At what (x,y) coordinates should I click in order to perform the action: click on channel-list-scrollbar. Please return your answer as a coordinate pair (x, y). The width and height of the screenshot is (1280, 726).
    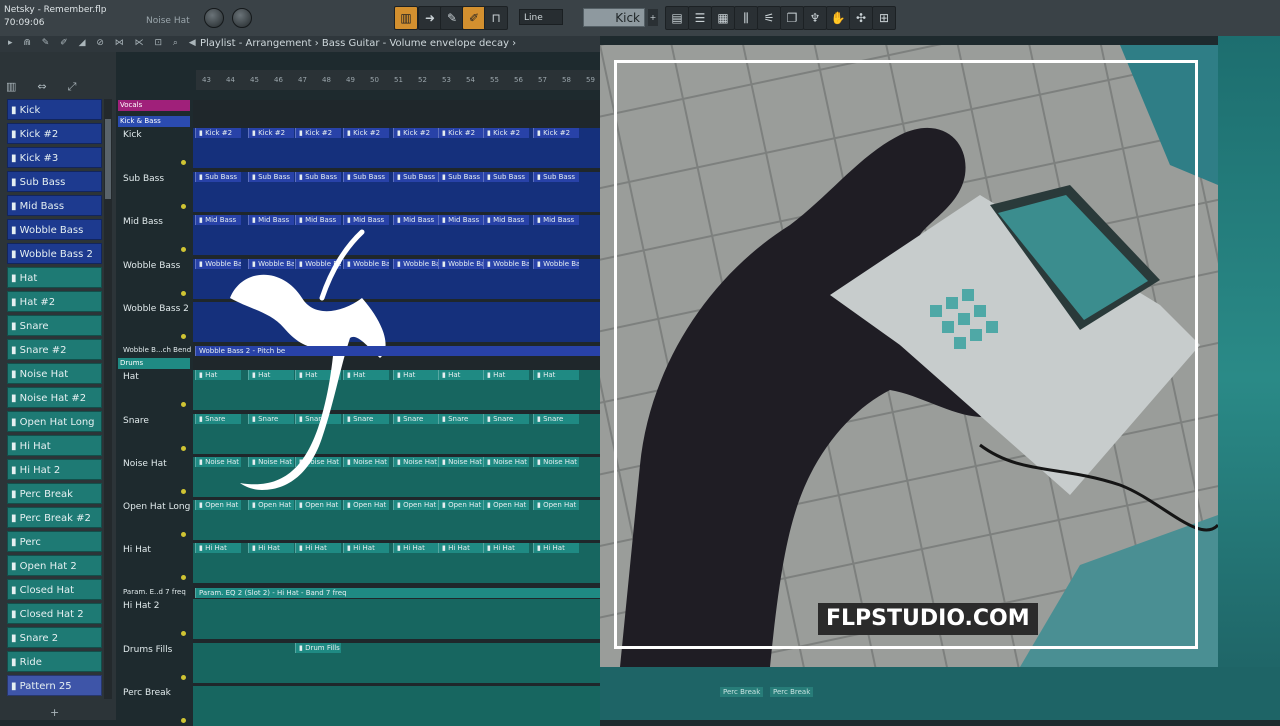
    Looking at the image, I should click on (108, 399).